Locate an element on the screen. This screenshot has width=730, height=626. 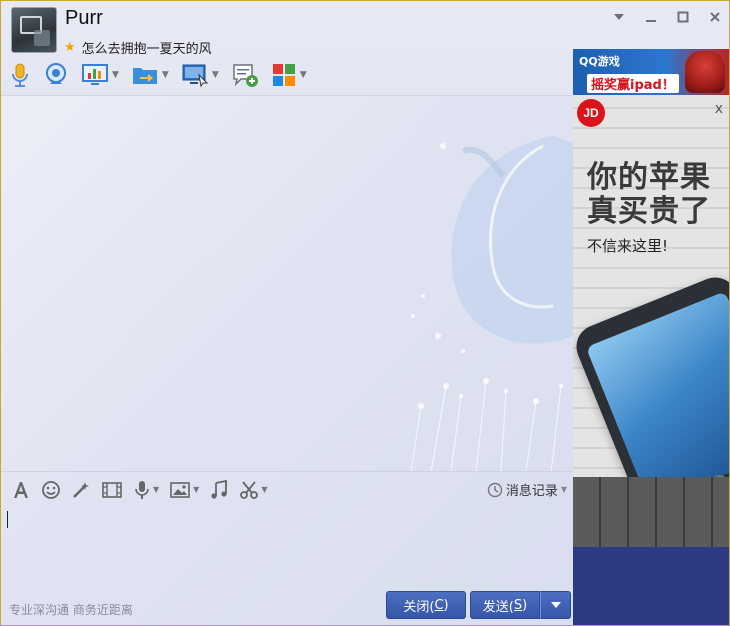
send-options-button is located at coordinates (555, 605).